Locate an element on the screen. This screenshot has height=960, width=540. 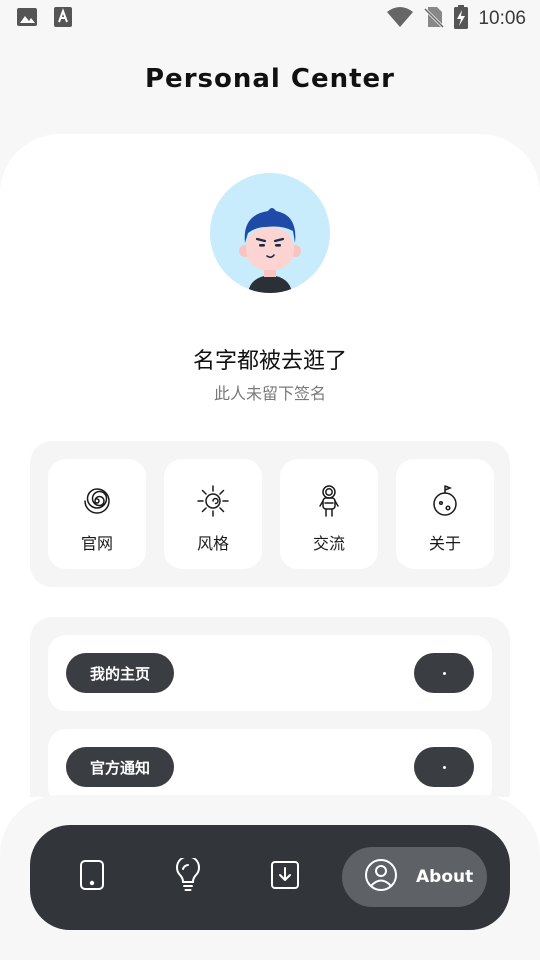
grid-item-website: 官网 is located at coordinates (97, 514).